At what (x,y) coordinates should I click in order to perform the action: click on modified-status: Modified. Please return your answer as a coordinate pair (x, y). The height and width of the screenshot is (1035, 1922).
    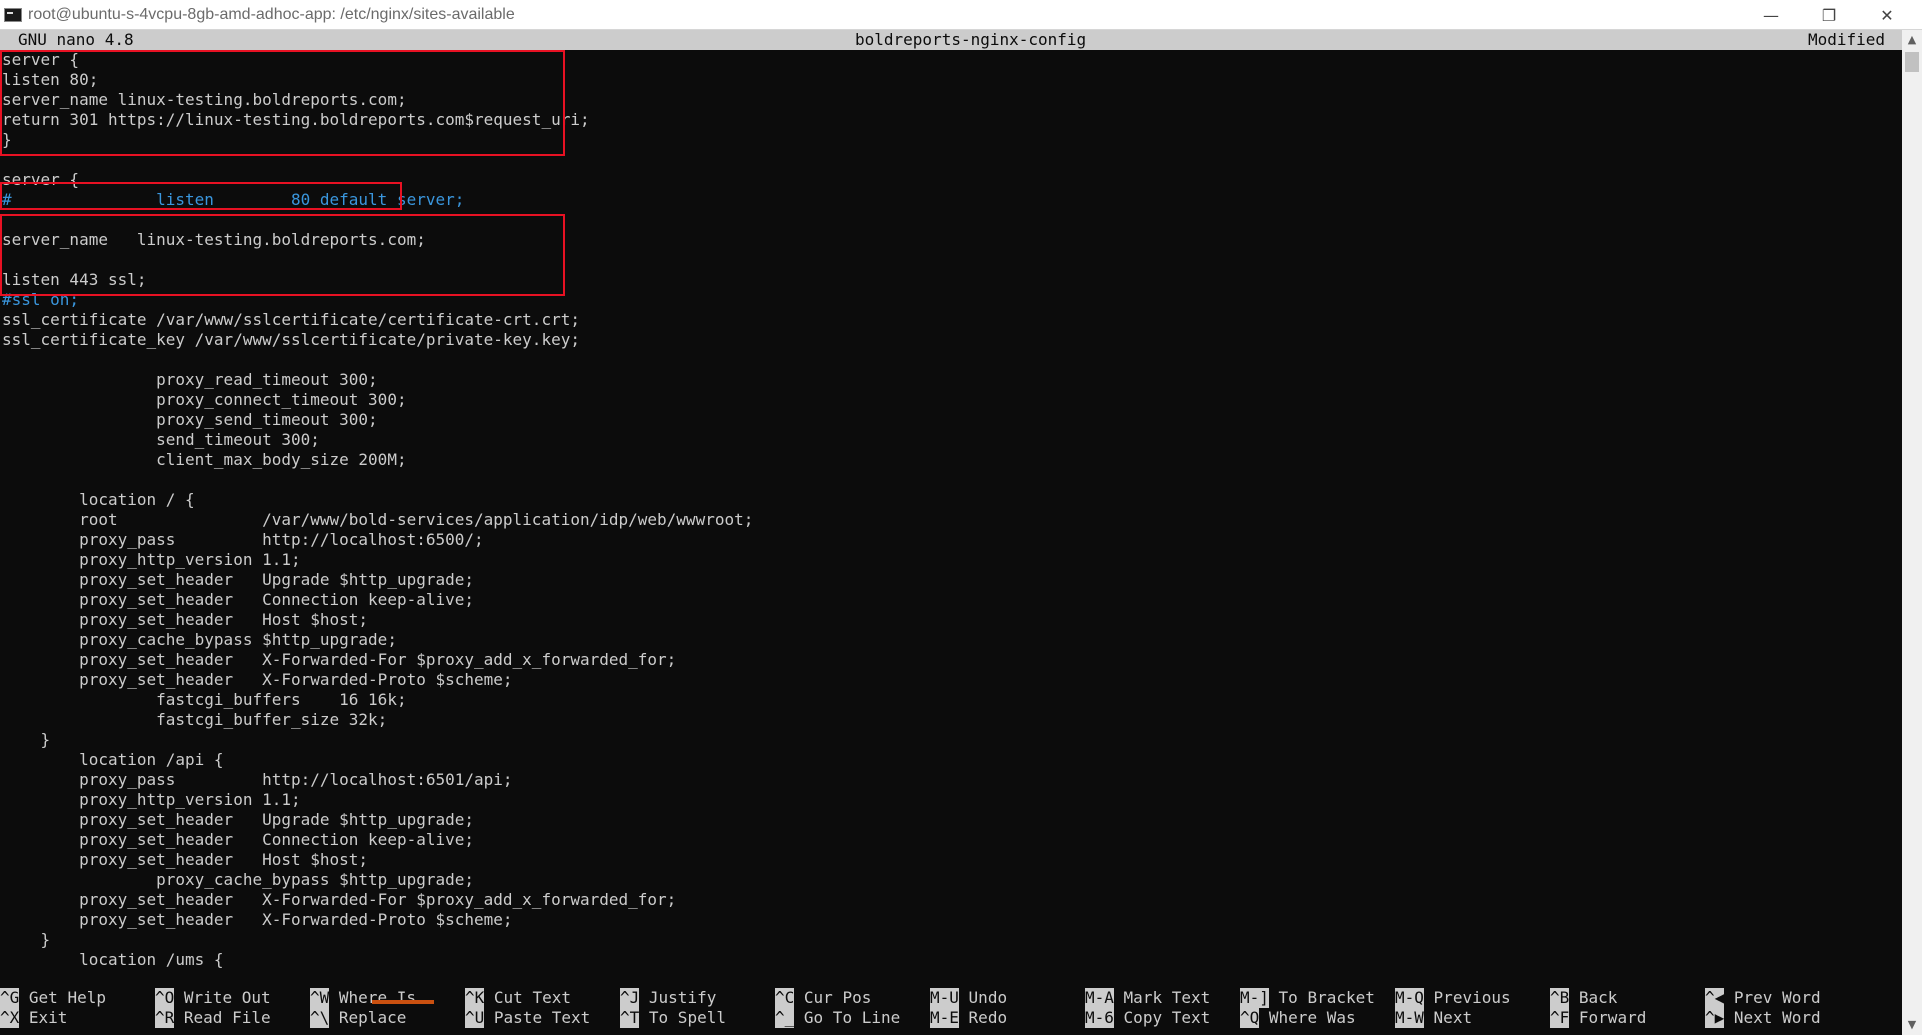
    Looking at the image, I should click on (1847, 39).